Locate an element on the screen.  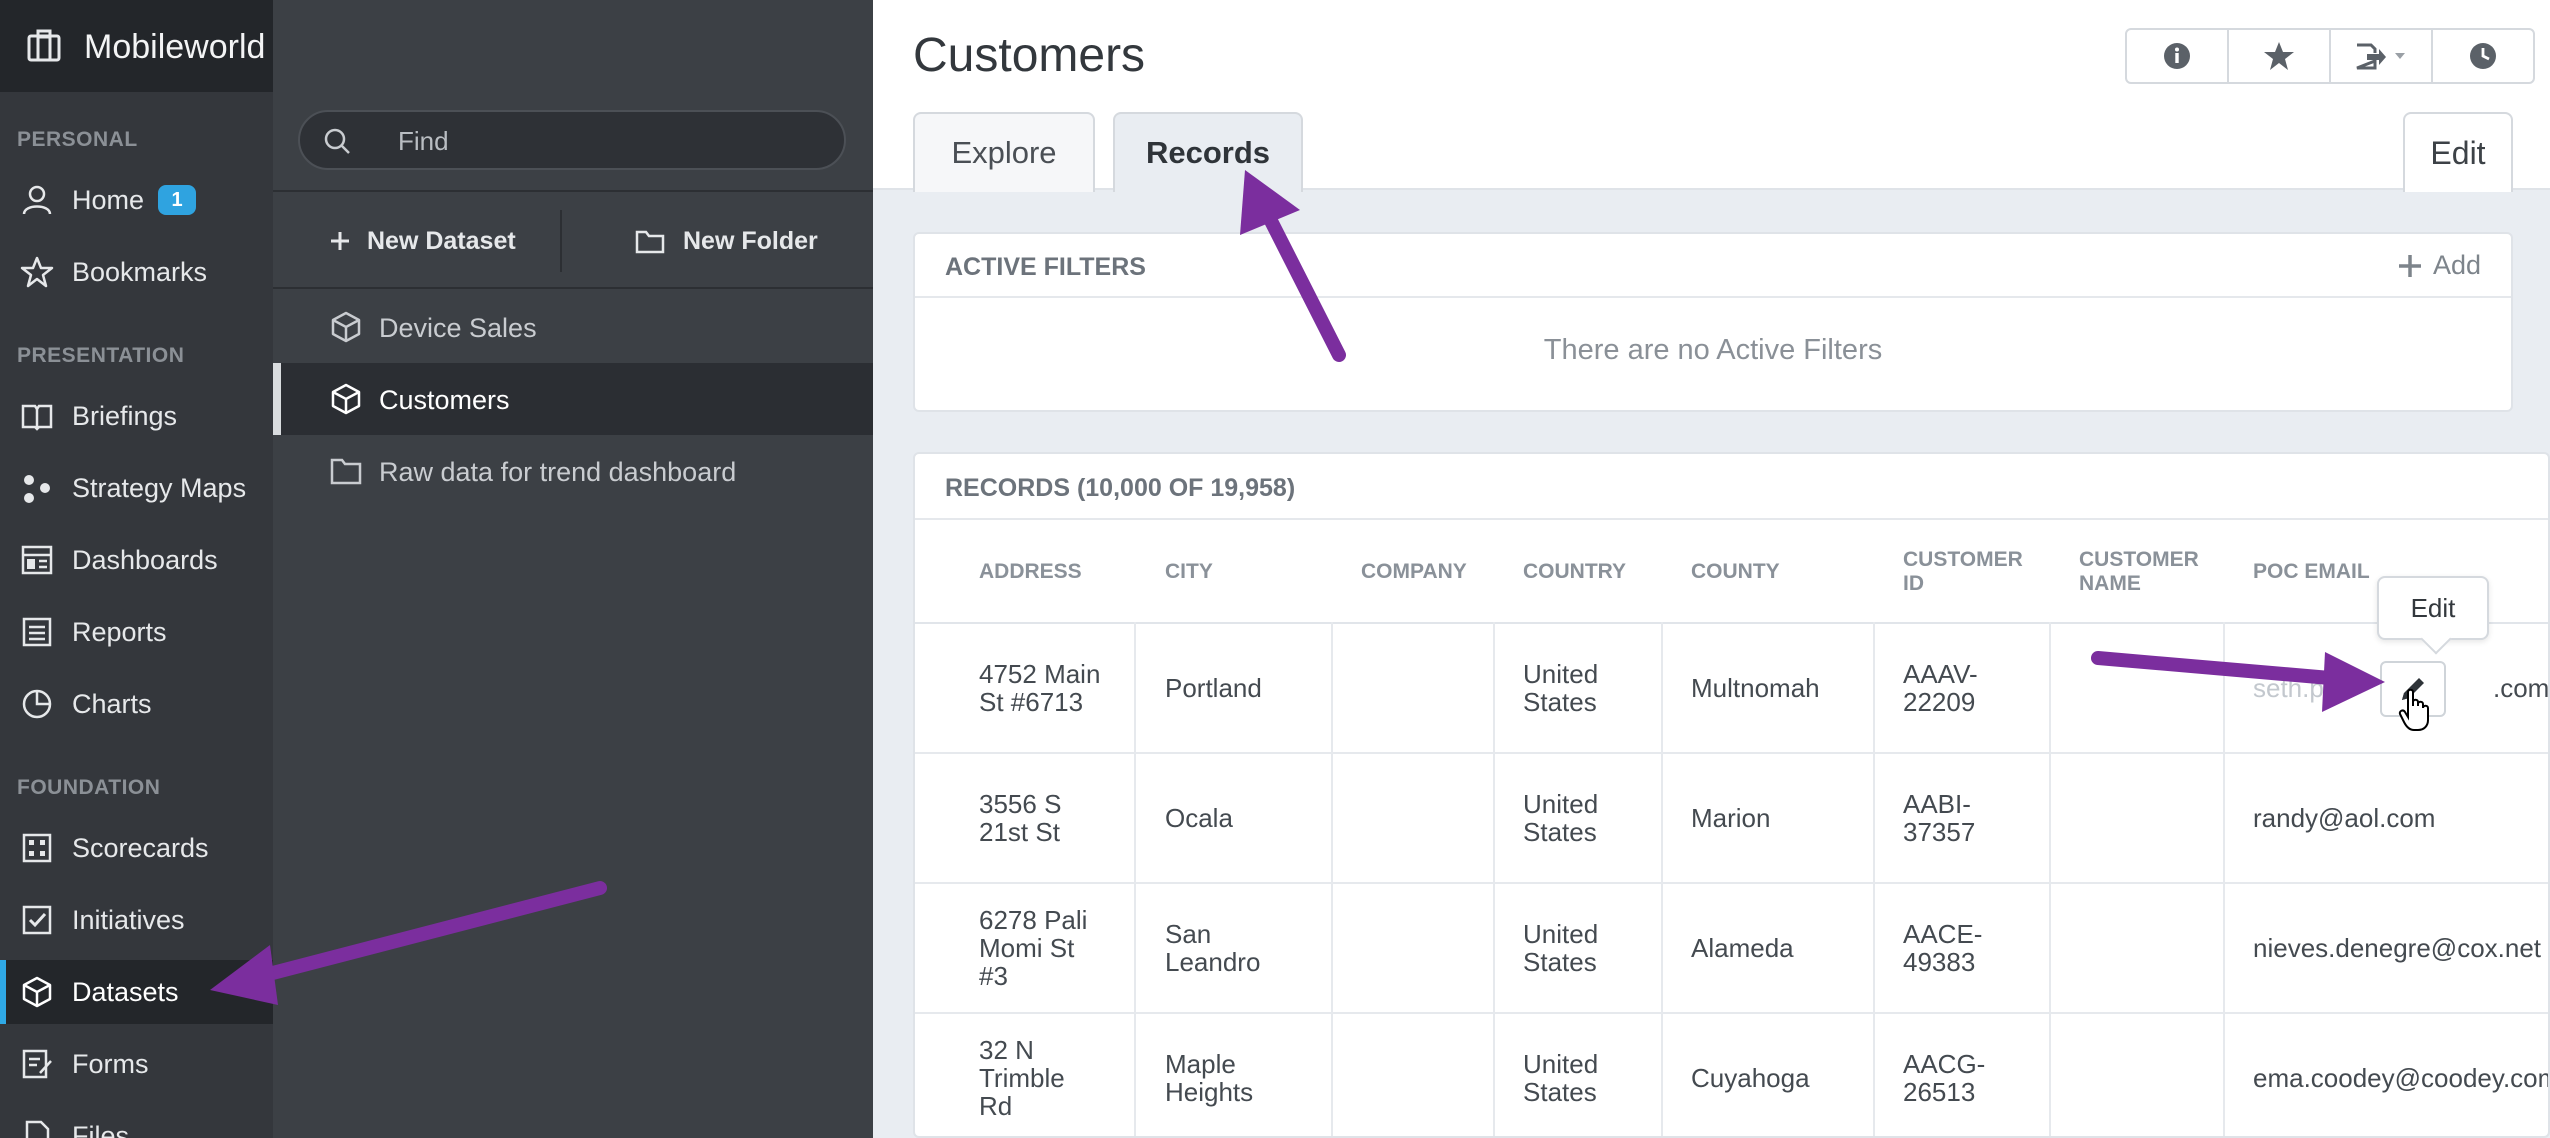
nav-item-label: Initiatives is located at coordinates (128, 919).